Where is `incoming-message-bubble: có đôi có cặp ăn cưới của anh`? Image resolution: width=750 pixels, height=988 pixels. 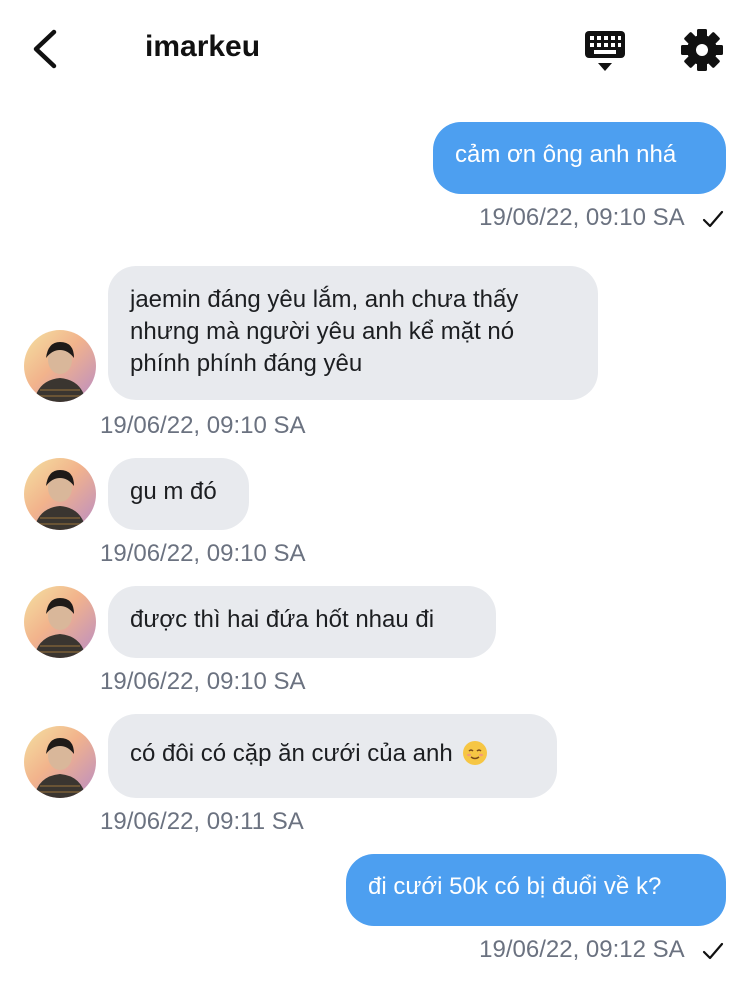 incoming-message-bubble: có đôi có cặp ăn cưới của anh is located at coordinates (332, 756).